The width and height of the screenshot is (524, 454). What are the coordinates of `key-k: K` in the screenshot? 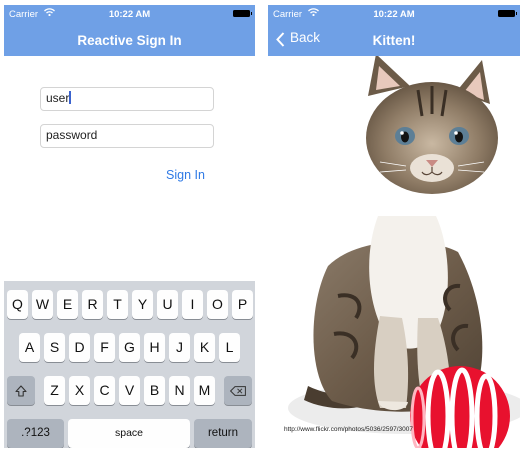 It's located at (204, 347).